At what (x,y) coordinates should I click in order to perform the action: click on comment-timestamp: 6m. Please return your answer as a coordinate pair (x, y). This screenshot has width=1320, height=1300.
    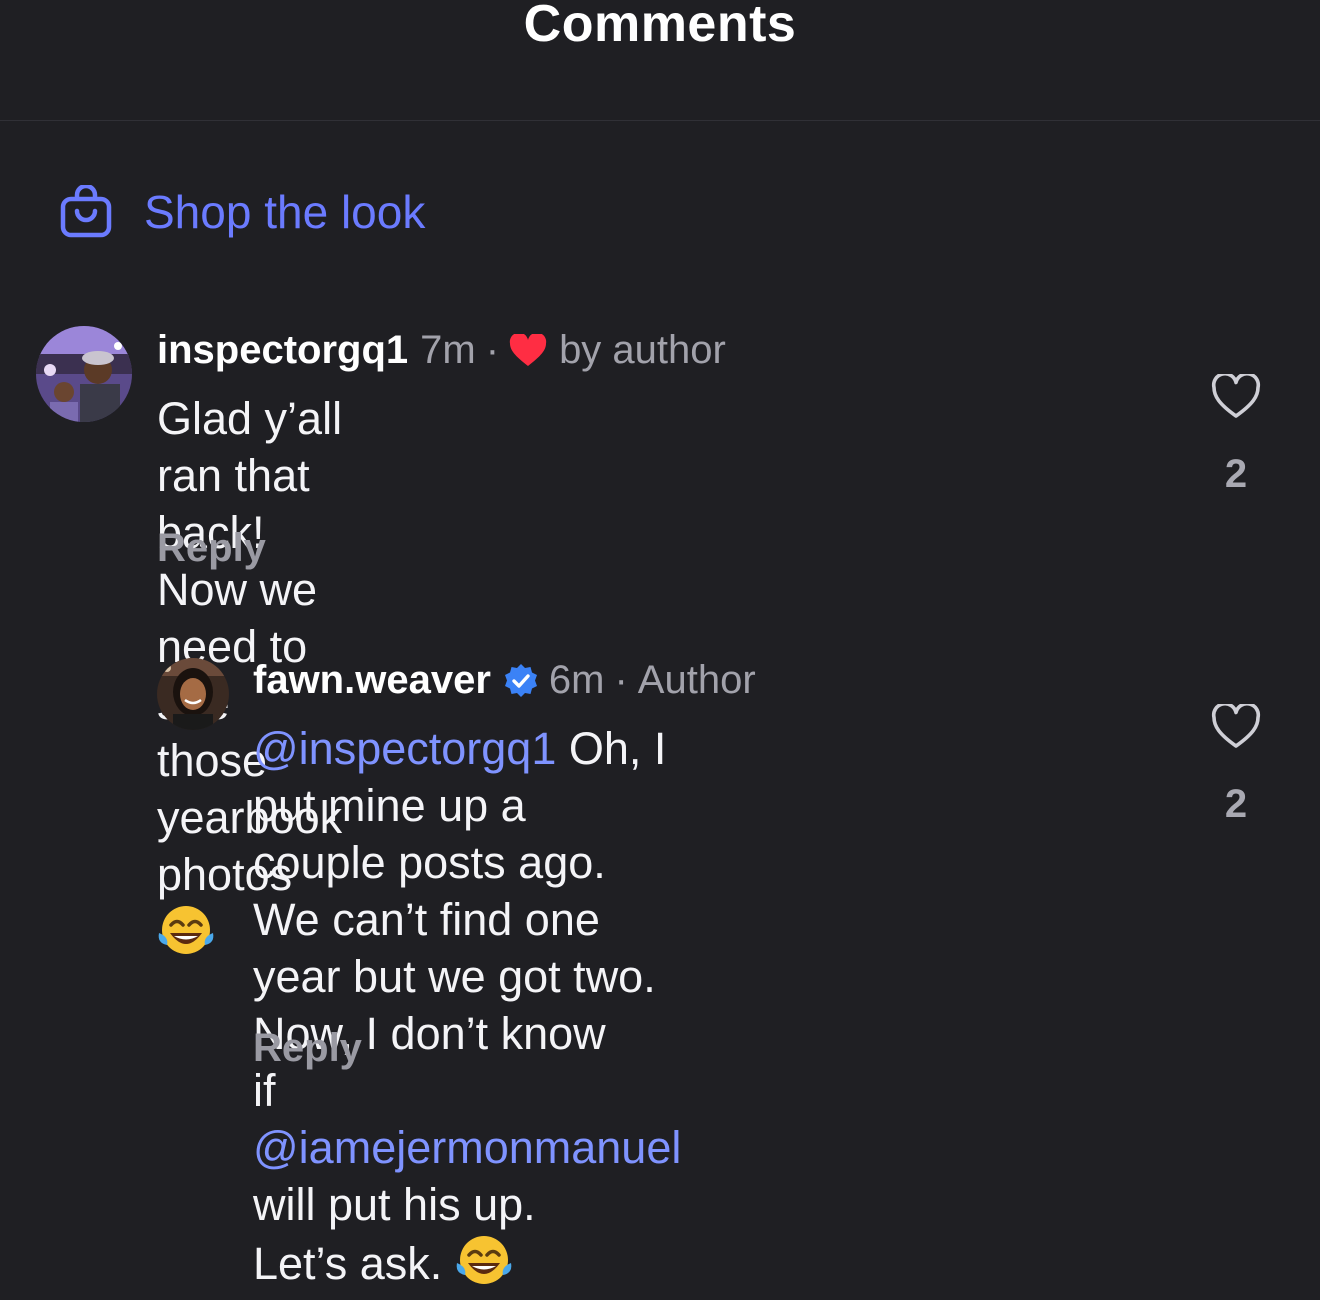
    Looking at the image, I should click on (576, 680).